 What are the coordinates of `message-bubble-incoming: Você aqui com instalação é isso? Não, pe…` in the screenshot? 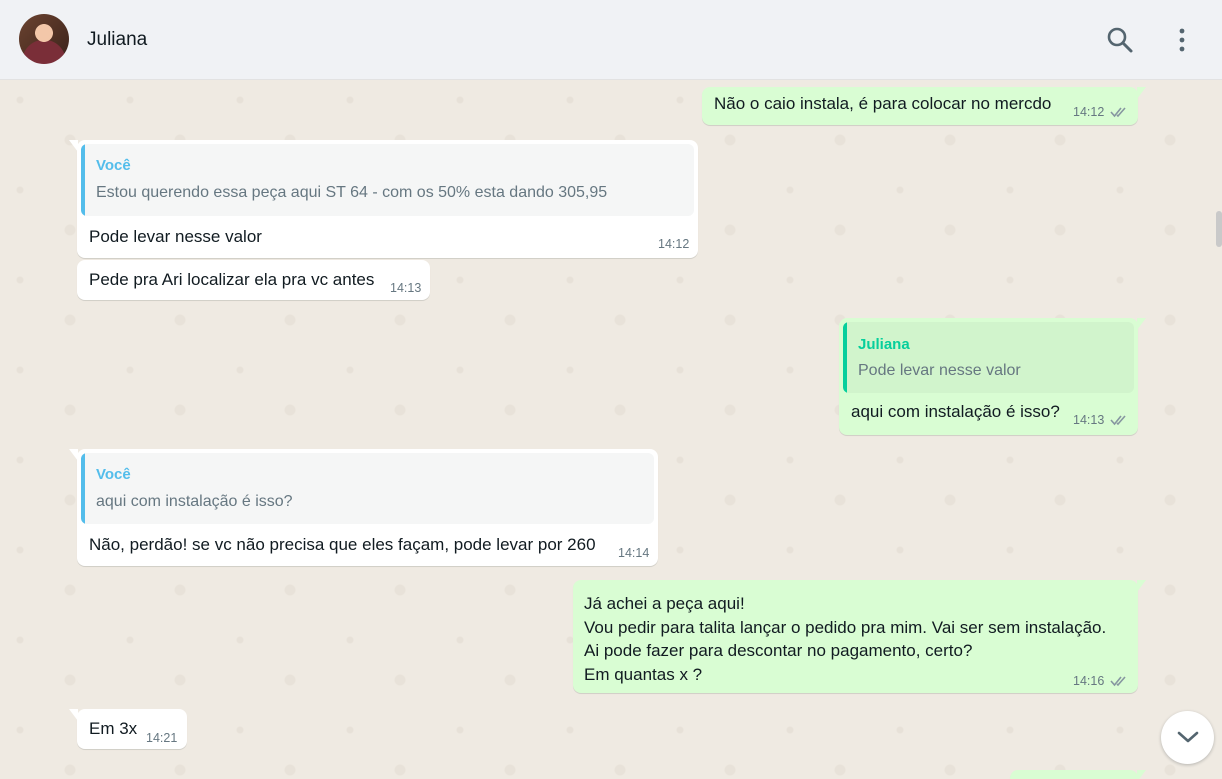 It's located at (363, 507).